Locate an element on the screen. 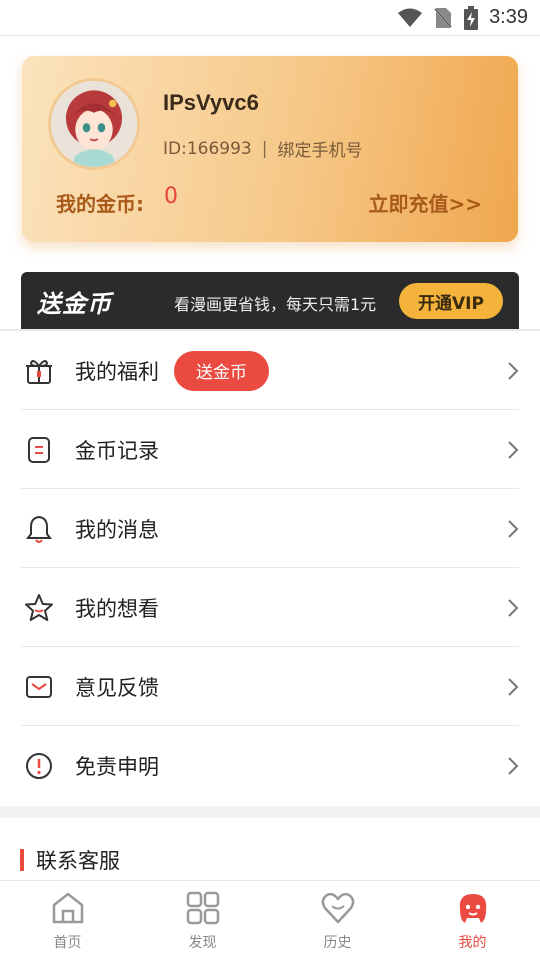  menu-item-wishlist: 我的想看 is located at coordinates (270, 607).